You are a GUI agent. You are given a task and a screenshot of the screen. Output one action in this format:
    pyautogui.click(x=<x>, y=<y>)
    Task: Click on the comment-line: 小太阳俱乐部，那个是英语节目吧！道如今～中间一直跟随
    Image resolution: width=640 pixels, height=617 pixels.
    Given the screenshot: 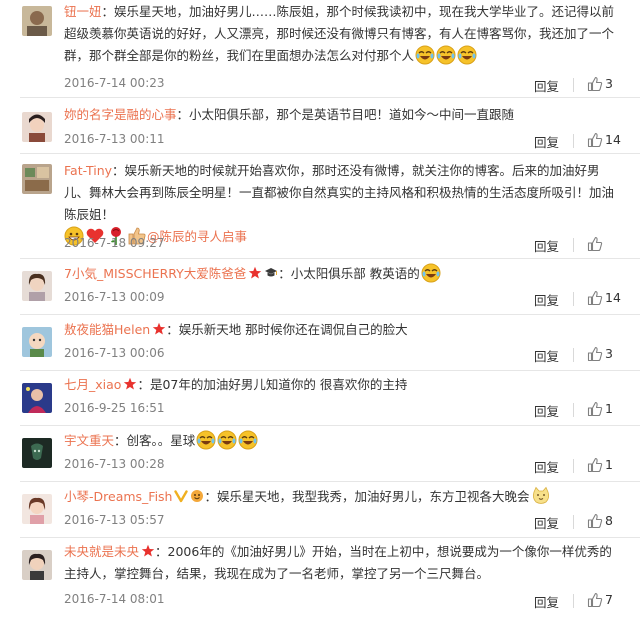 What is the action you would take?
    pyautogui.click(x=352, y=114)
    